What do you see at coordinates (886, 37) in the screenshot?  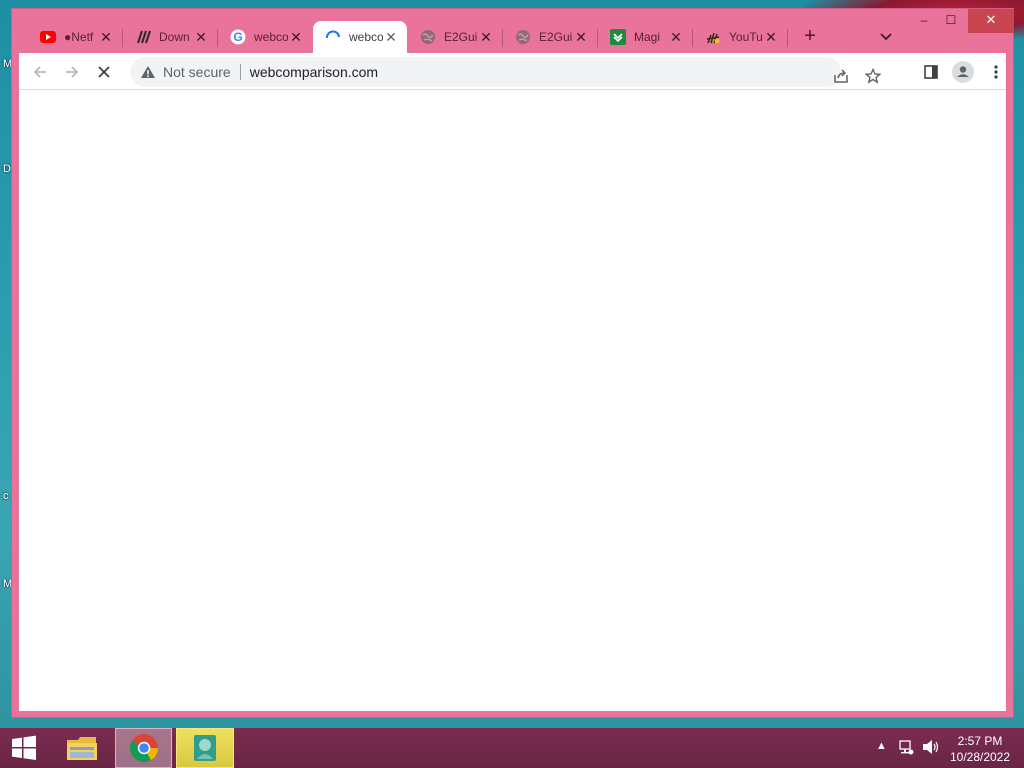 I see `tab-search-chevron-icon` at bounding box center [886, 37].